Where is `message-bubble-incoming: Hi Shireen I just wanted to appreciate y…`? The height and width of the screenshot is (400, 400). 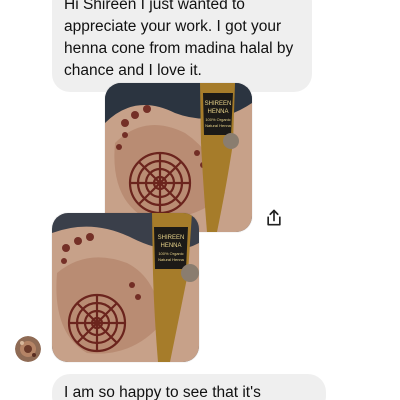 message-bubble-incoming: Hi Shireen I just wanted to appreciate y… is located at coordinates (182, 46).